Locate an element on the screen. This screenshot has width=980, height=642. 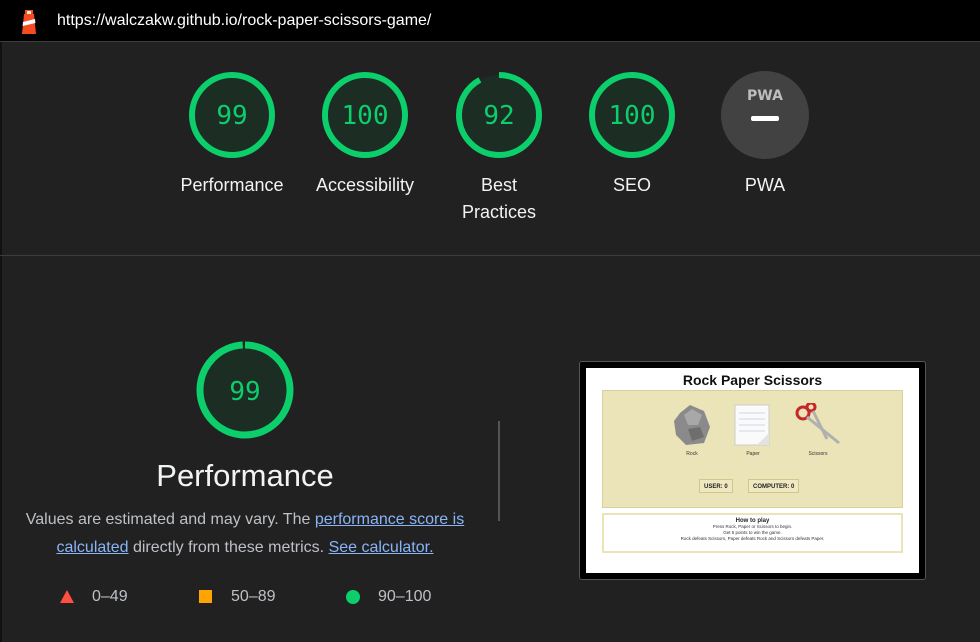
gauge-ring: 92 is located at coordinates (499, 115).